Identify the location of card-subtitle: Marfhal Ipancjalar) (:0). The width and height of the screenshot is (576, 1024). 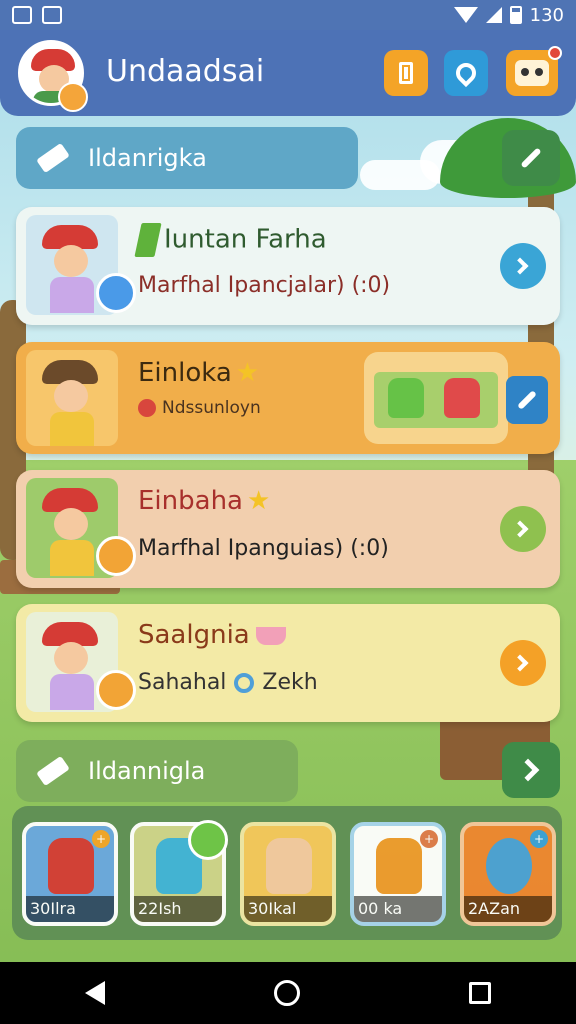
(264, 285).